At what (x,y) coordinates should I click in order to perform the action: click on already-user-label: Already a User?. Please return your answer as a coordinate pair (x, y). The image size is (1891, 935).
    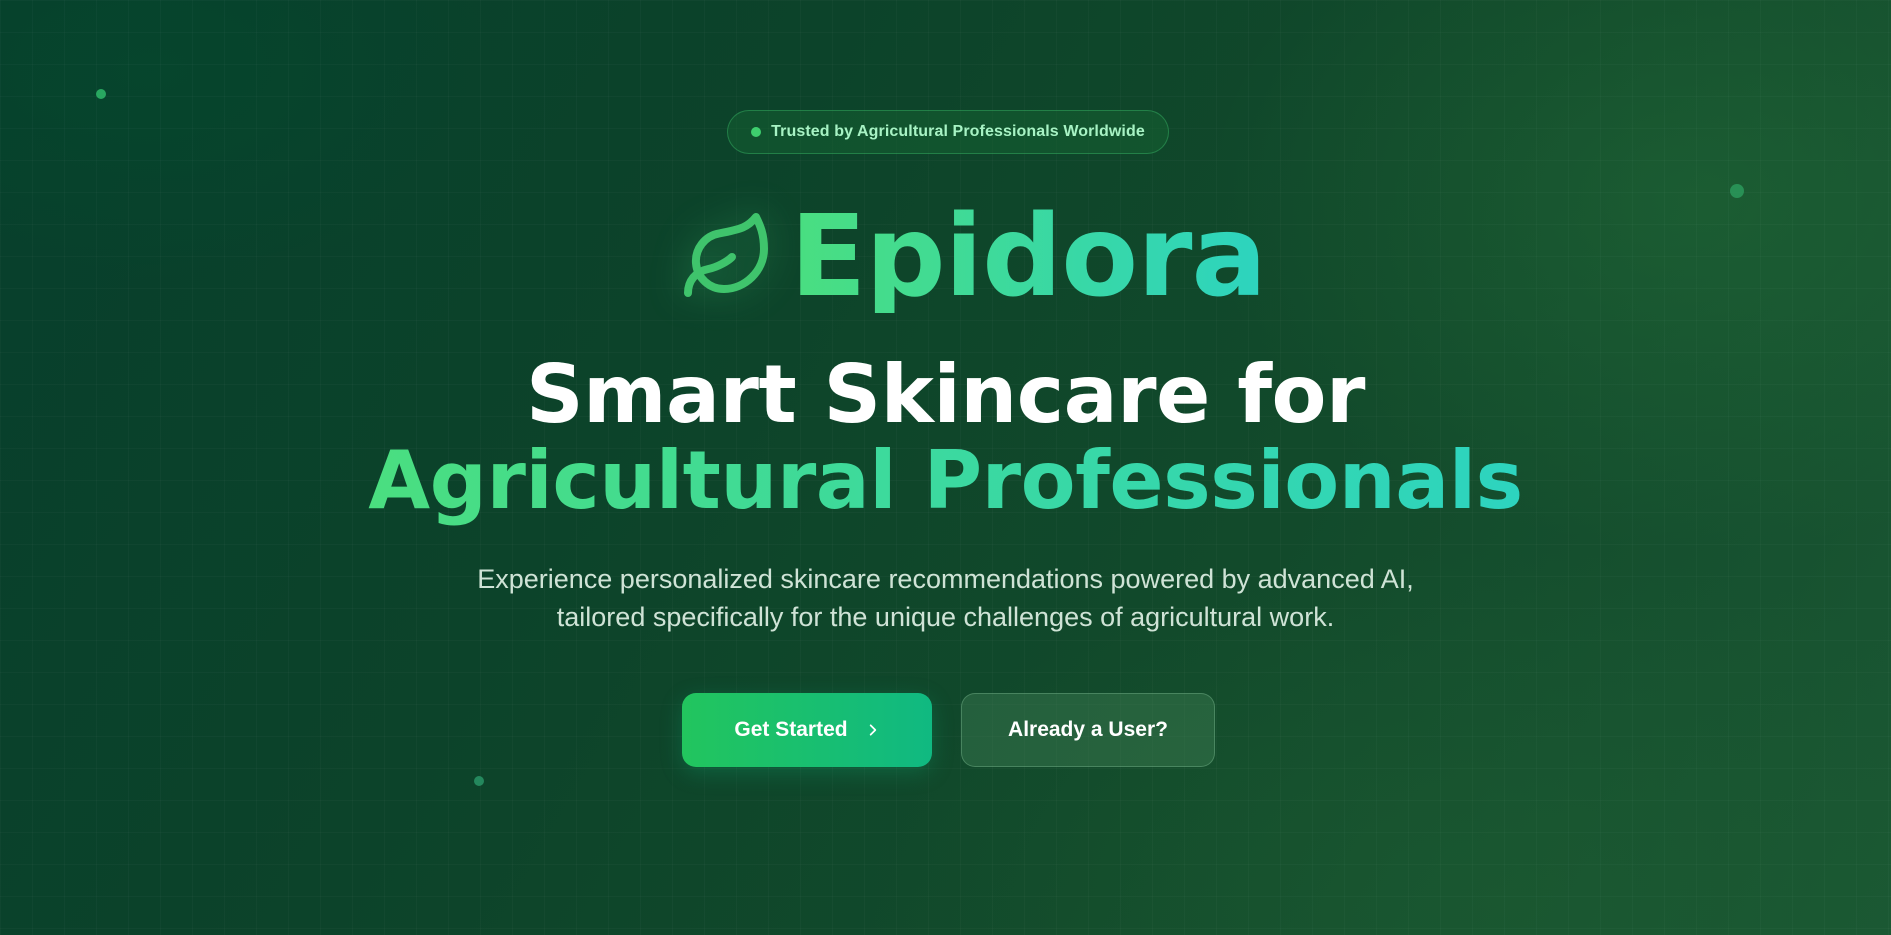
    Looking at the image, I should click on (1088, 729).